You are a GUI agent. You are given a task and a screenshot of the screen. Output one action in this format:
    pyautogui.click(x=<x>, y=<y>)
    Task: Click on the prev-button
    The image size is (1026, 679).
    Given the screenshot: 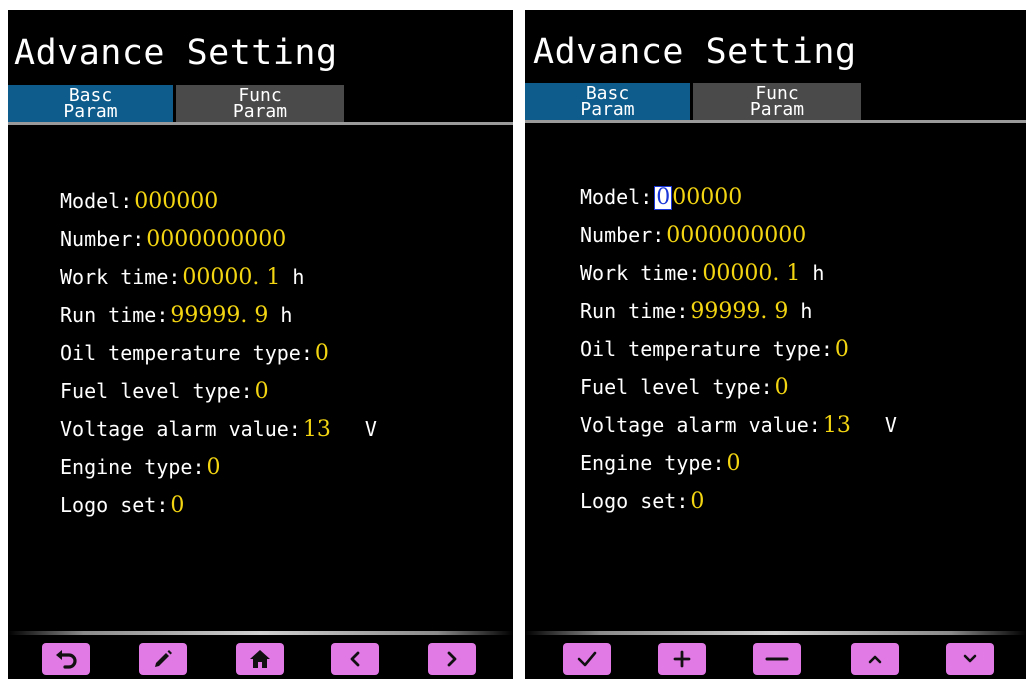 What is the action you would take?
    pyautogui.click(x=355, y=659)
    